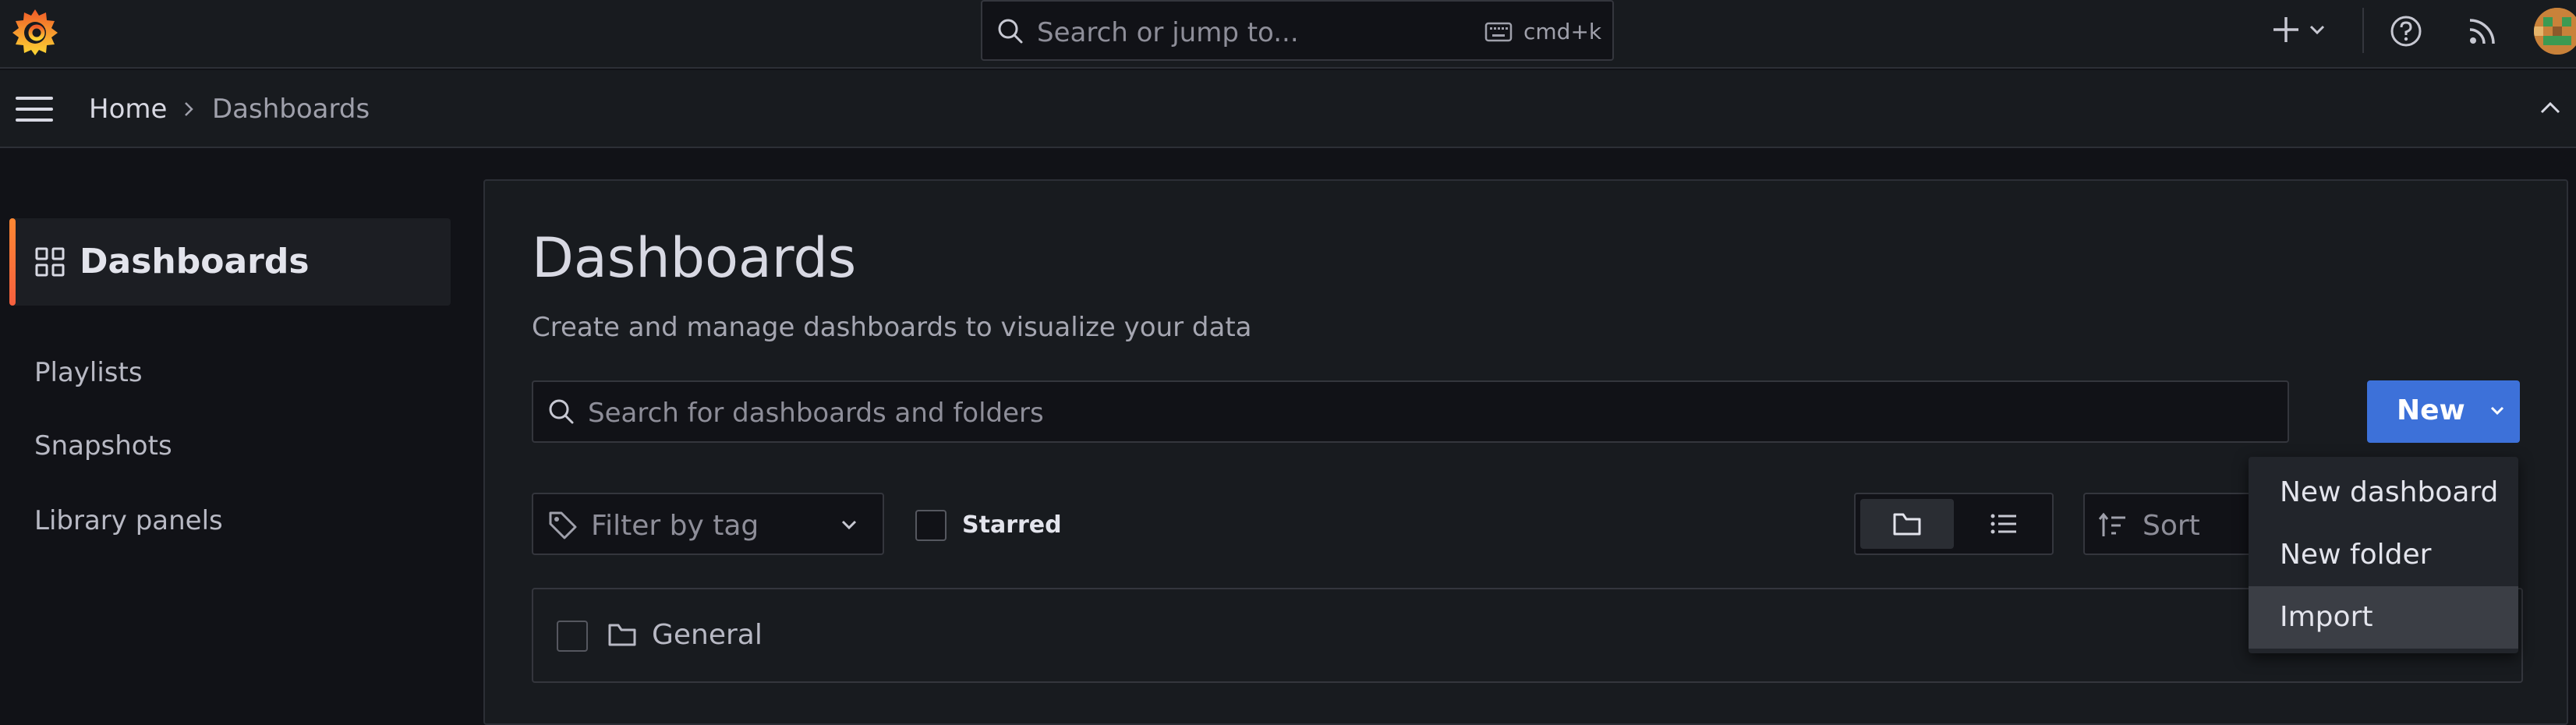  I want to click on active-indicator, so click(12, 262).